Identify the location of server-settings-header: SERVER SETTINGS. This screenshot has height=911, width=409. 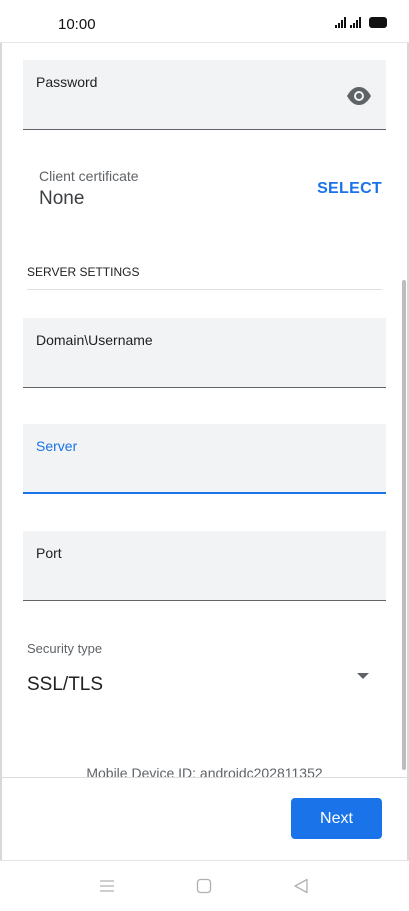
(83, 272).